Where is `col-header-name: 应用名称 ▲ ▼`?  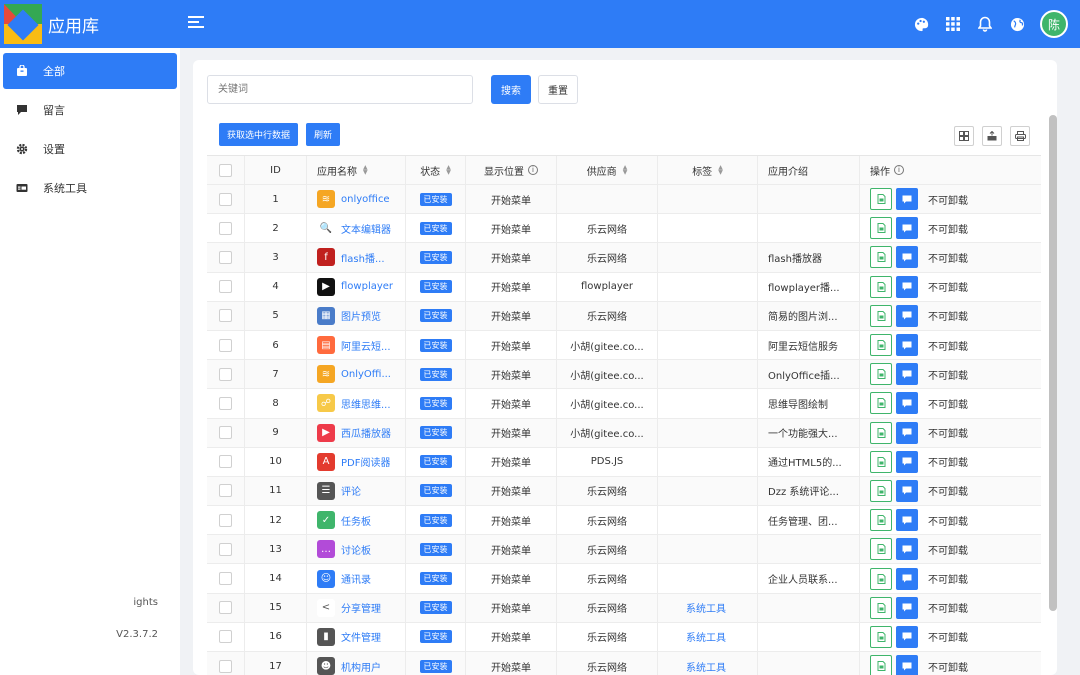
col-header-name: 应用名称 ▲ ▼ is located at coordinates (356, 170).